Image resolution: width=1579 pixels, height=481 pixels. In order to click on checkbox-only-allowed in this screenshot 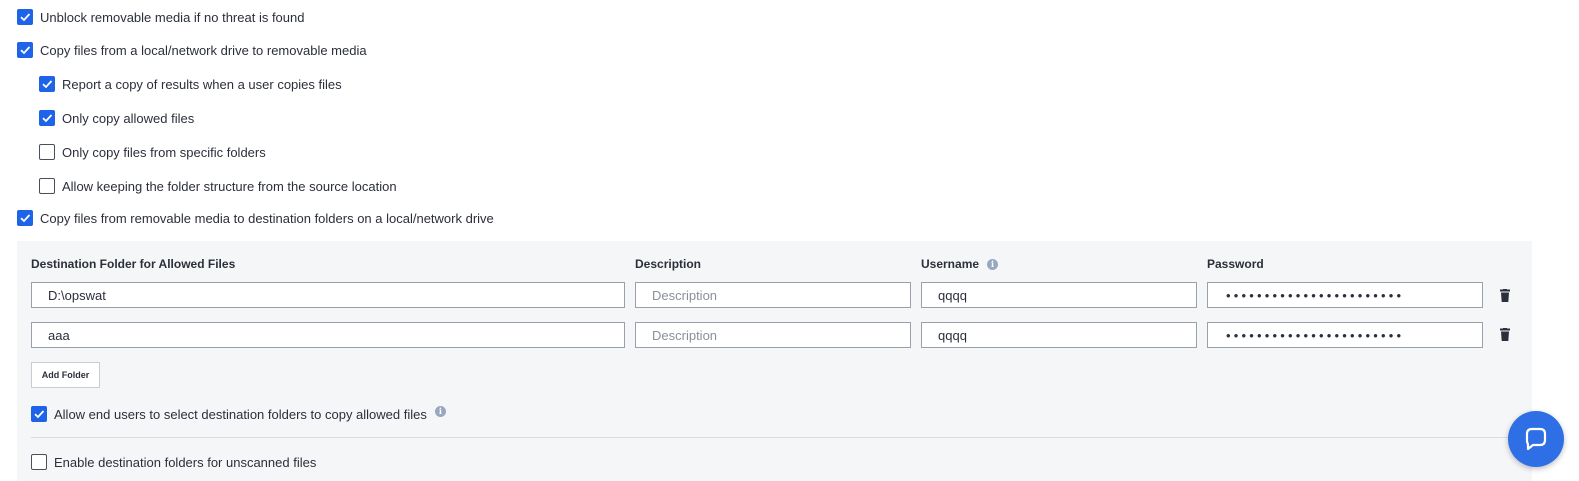, I will do `click(47, 118)`.